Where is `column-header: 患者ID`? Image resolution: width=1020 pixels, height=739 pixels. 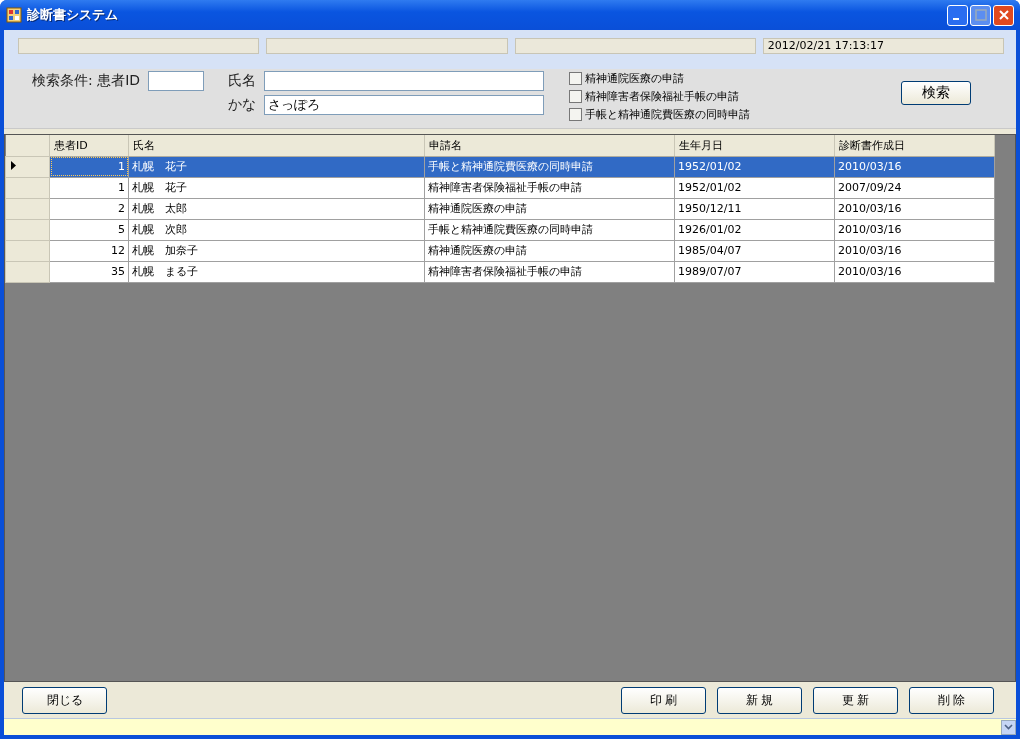
column-header: 患者ID is located at coordinates (89, 145).